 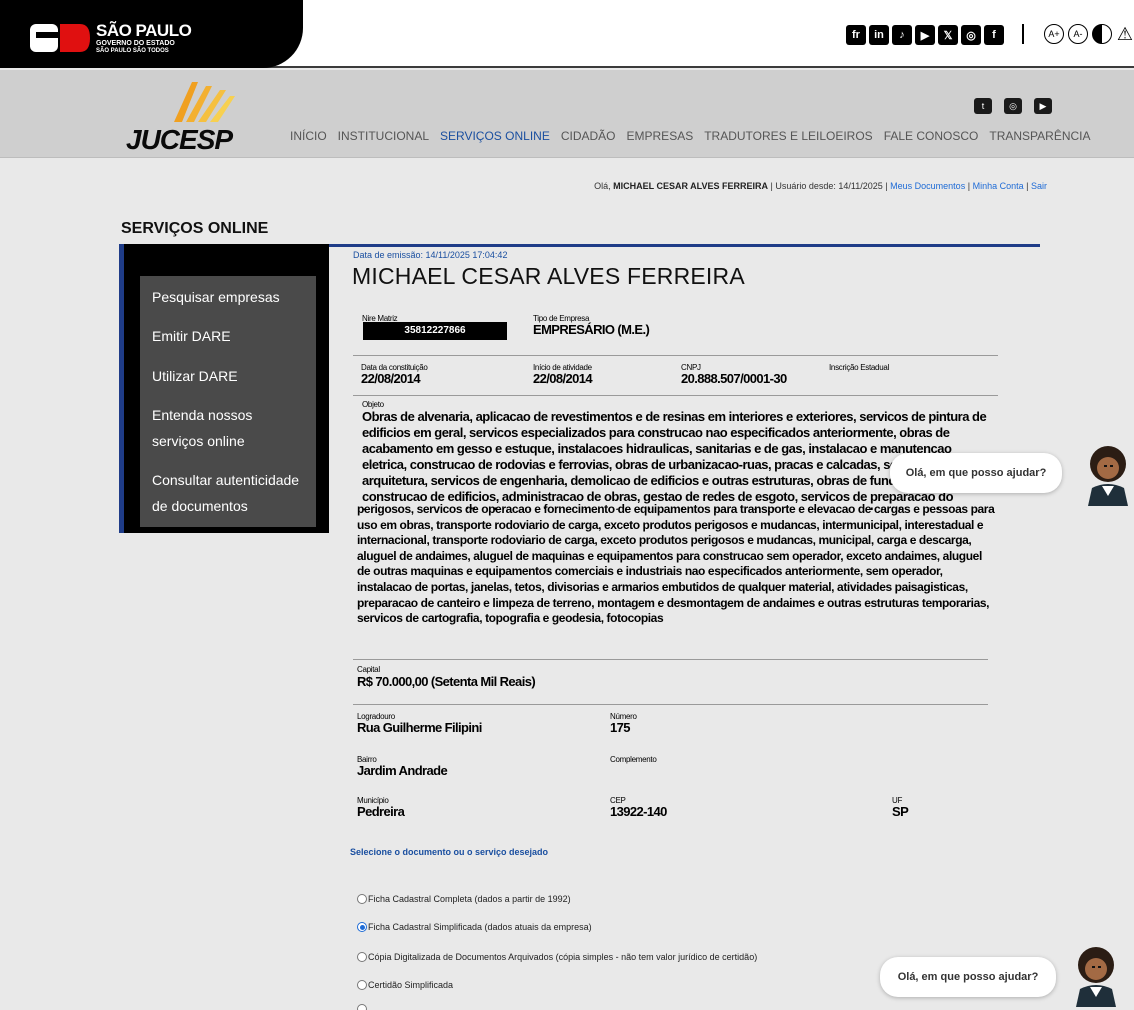 I want to click on menu-entenda-servicos: Entenda nossos serviços online, so click(x=228, y=428).